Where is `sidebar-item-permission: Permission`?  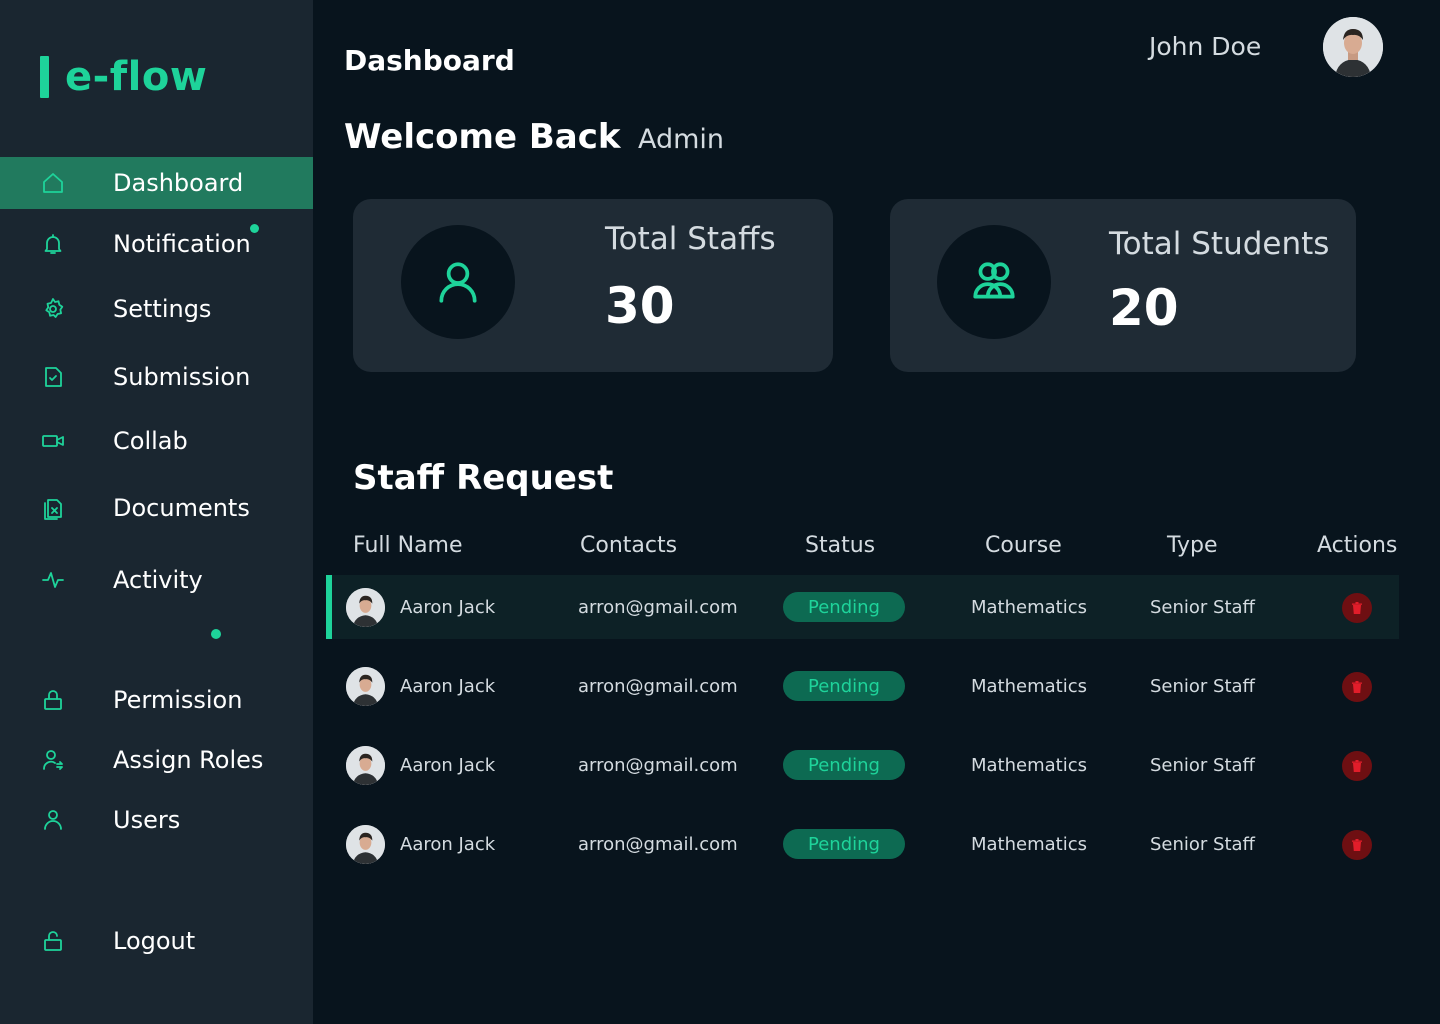 sidebar-item-permission: Permission is located at coordinates (156, 700).